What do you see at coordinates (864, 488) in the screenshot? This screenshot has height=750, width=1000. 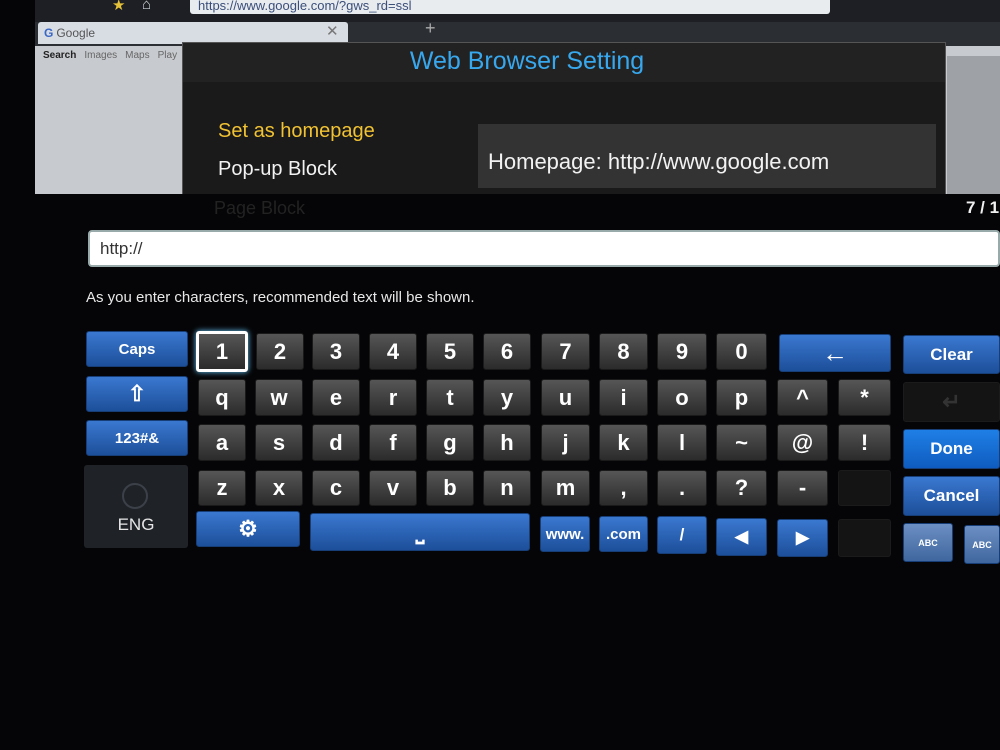 I see `key-up-disabled` at bounding box center [864, 488].